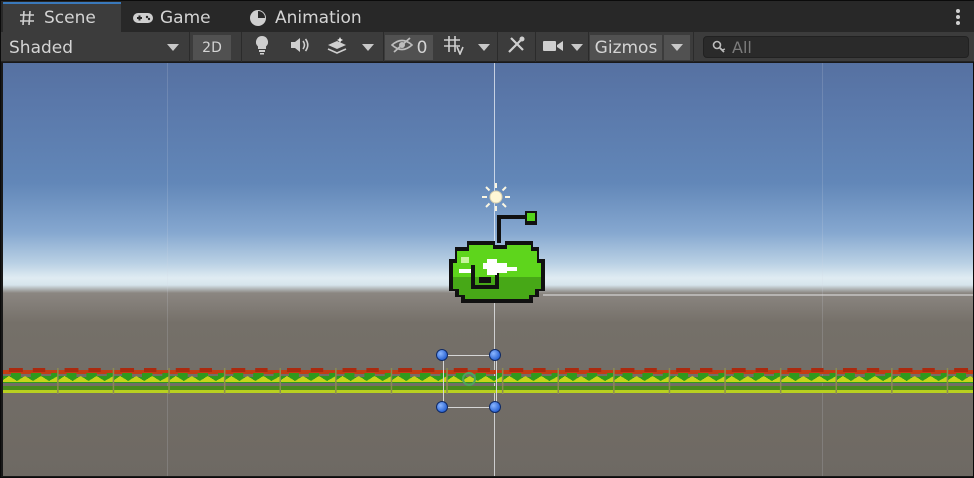  I want to click on camera-dropdown-button, so click(577, 47).